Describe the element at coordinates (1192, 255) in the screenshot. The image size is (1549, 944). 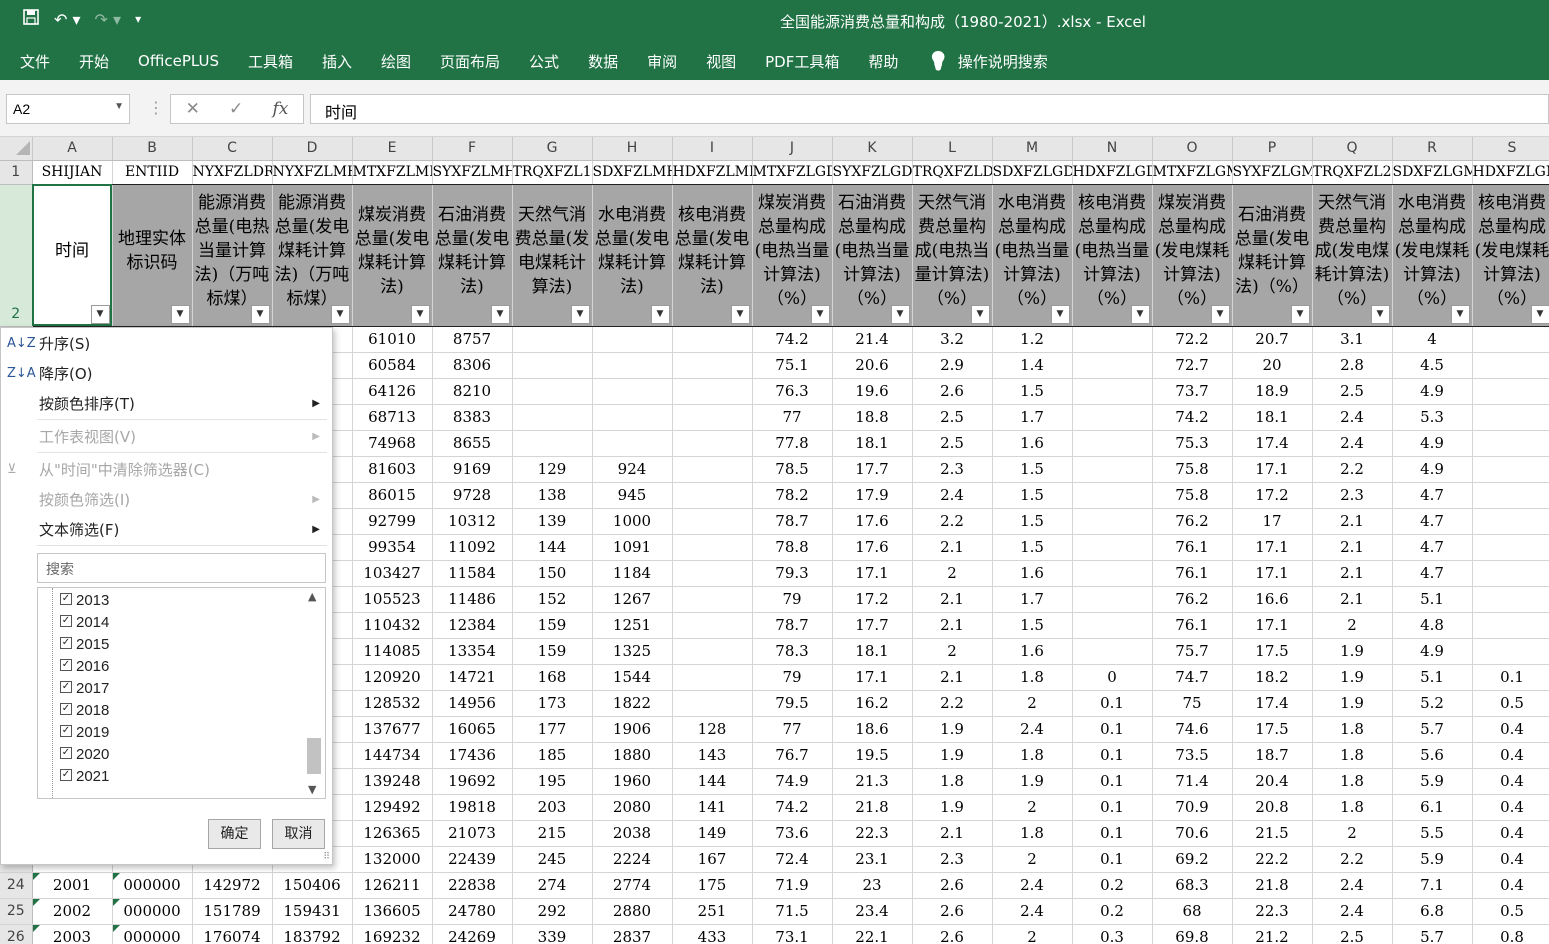
I see `header-cell: 煤炭消费总量构成(发电煤耗计算法)（%） ▼` at that location.